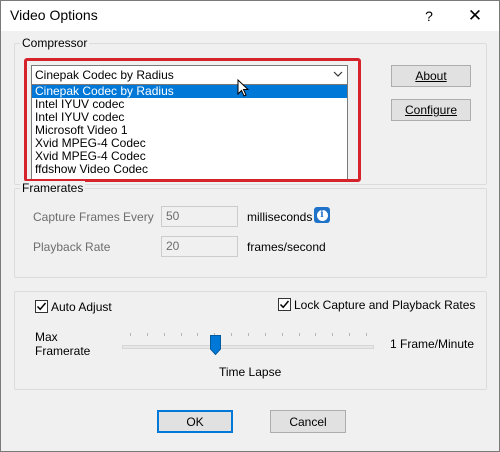 The height and width of the screenshot is (452, 500). I want to click on framerates-group-label: Framerates, so click(53, 188).